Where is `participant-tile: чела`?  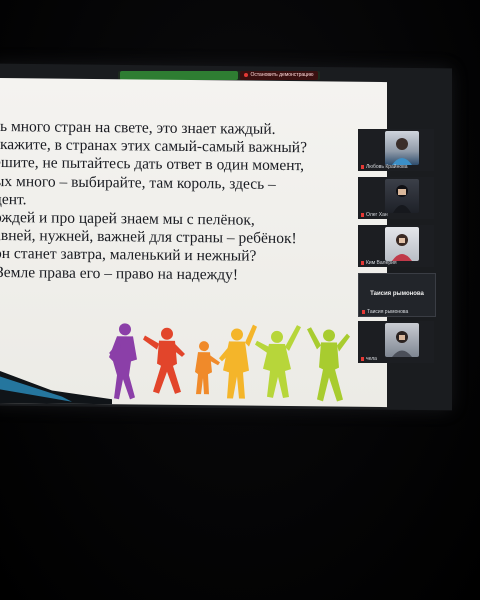 participant-tile: чела is located at coordinates (396, 342).